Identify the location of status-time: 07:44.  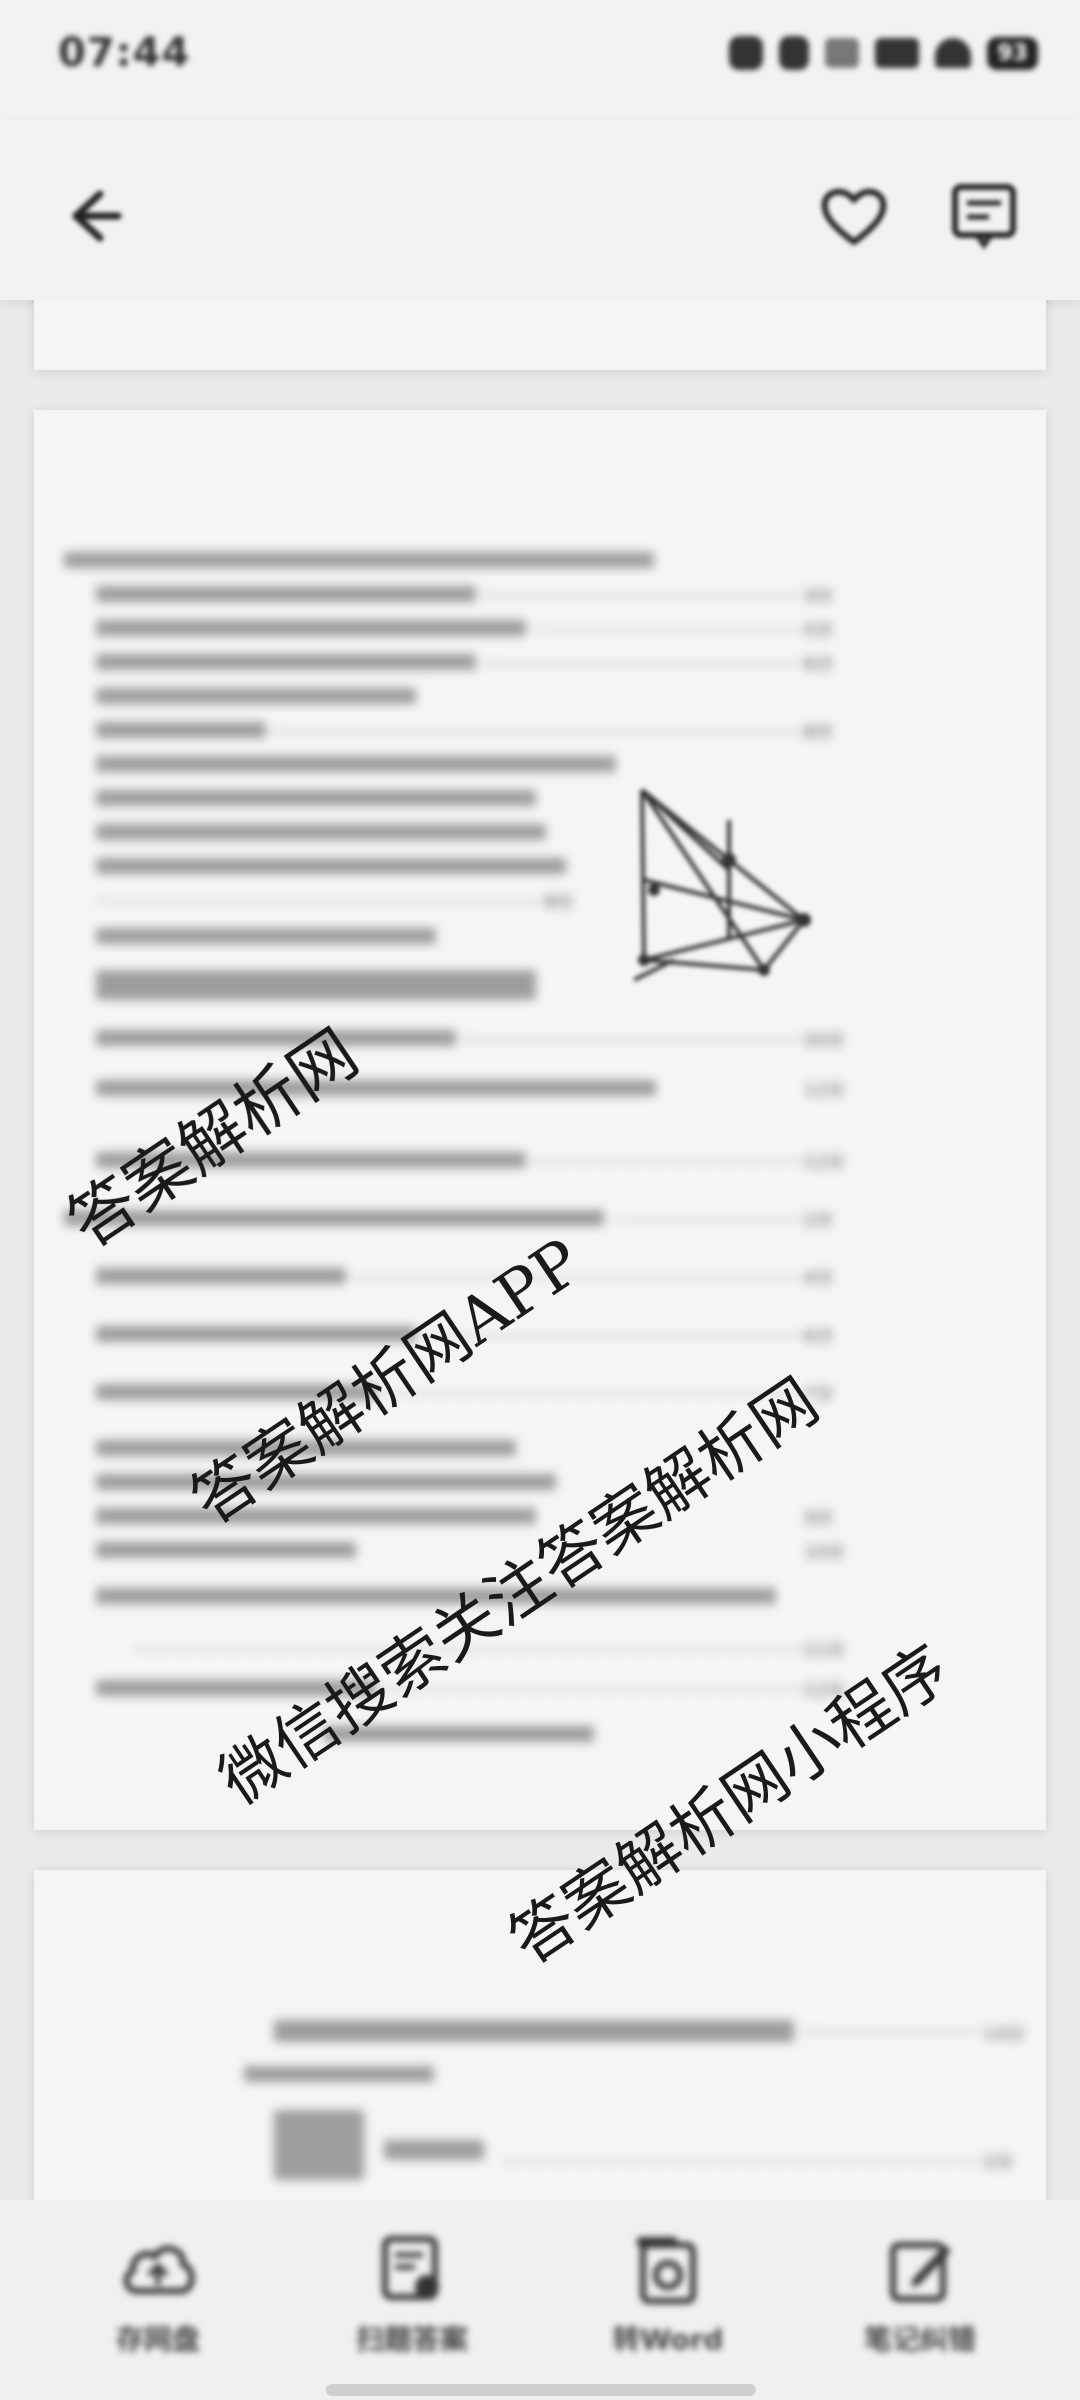
(124, 53).